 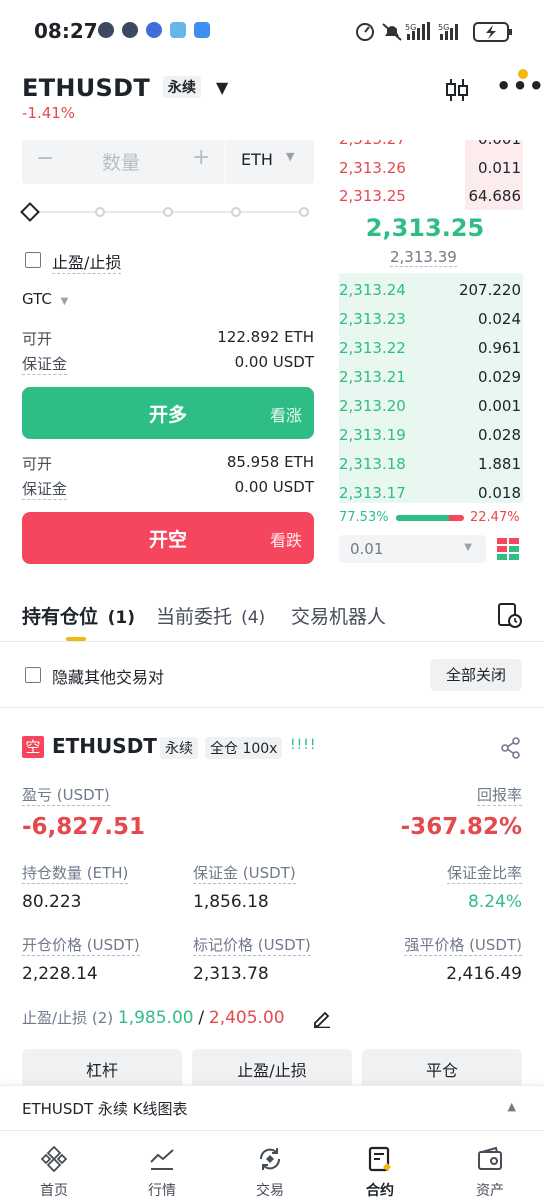 I want to click on position-tpsl: 止盈/止损 (2) 1,985.00 / 2,405.00, so click(x=153, y=1017).